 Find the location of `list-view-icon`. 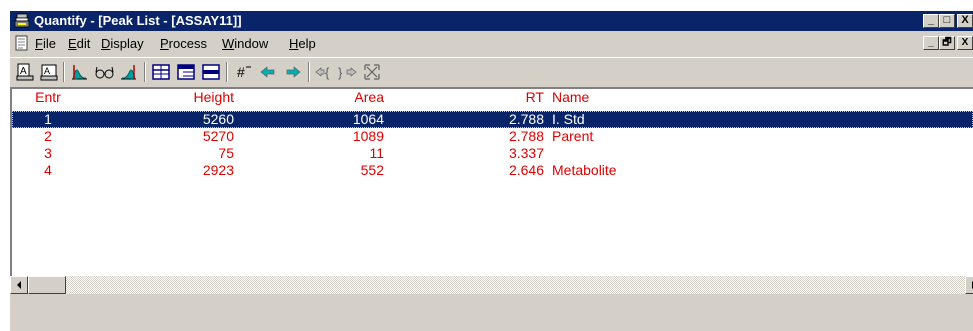

list-view-icon is located at coordinates (186, 72).